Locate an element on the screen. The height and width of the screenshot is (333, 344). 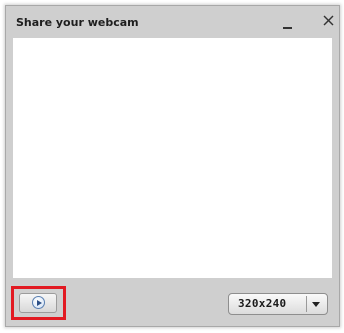
controls-bar: 320x240 is located at coordinates (172, 302).